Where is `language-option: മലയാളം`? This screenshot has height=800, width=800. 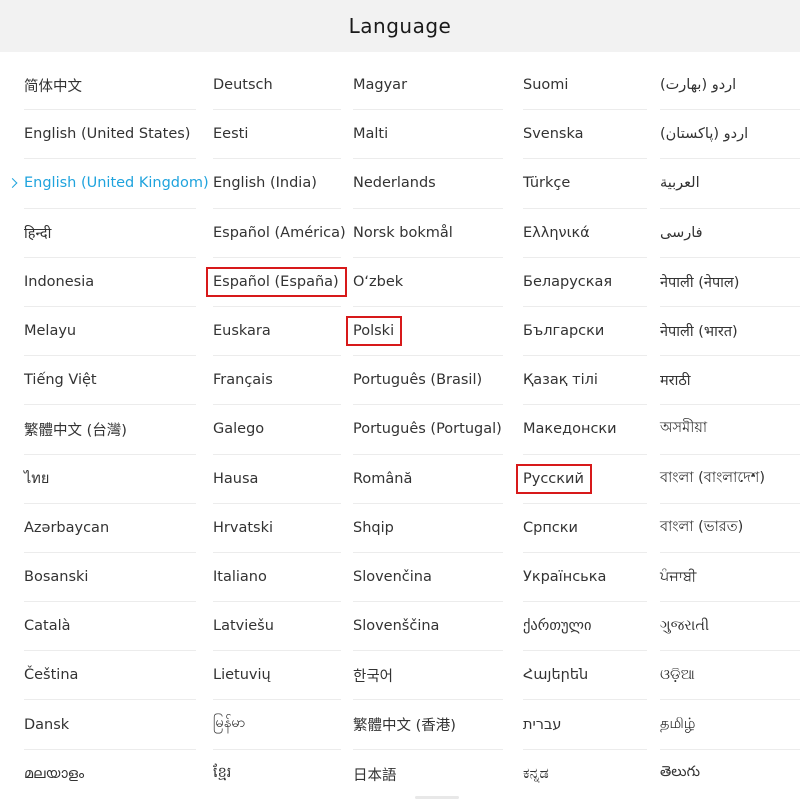
language-option: മലയാളം is located at coordinates (110, 774).